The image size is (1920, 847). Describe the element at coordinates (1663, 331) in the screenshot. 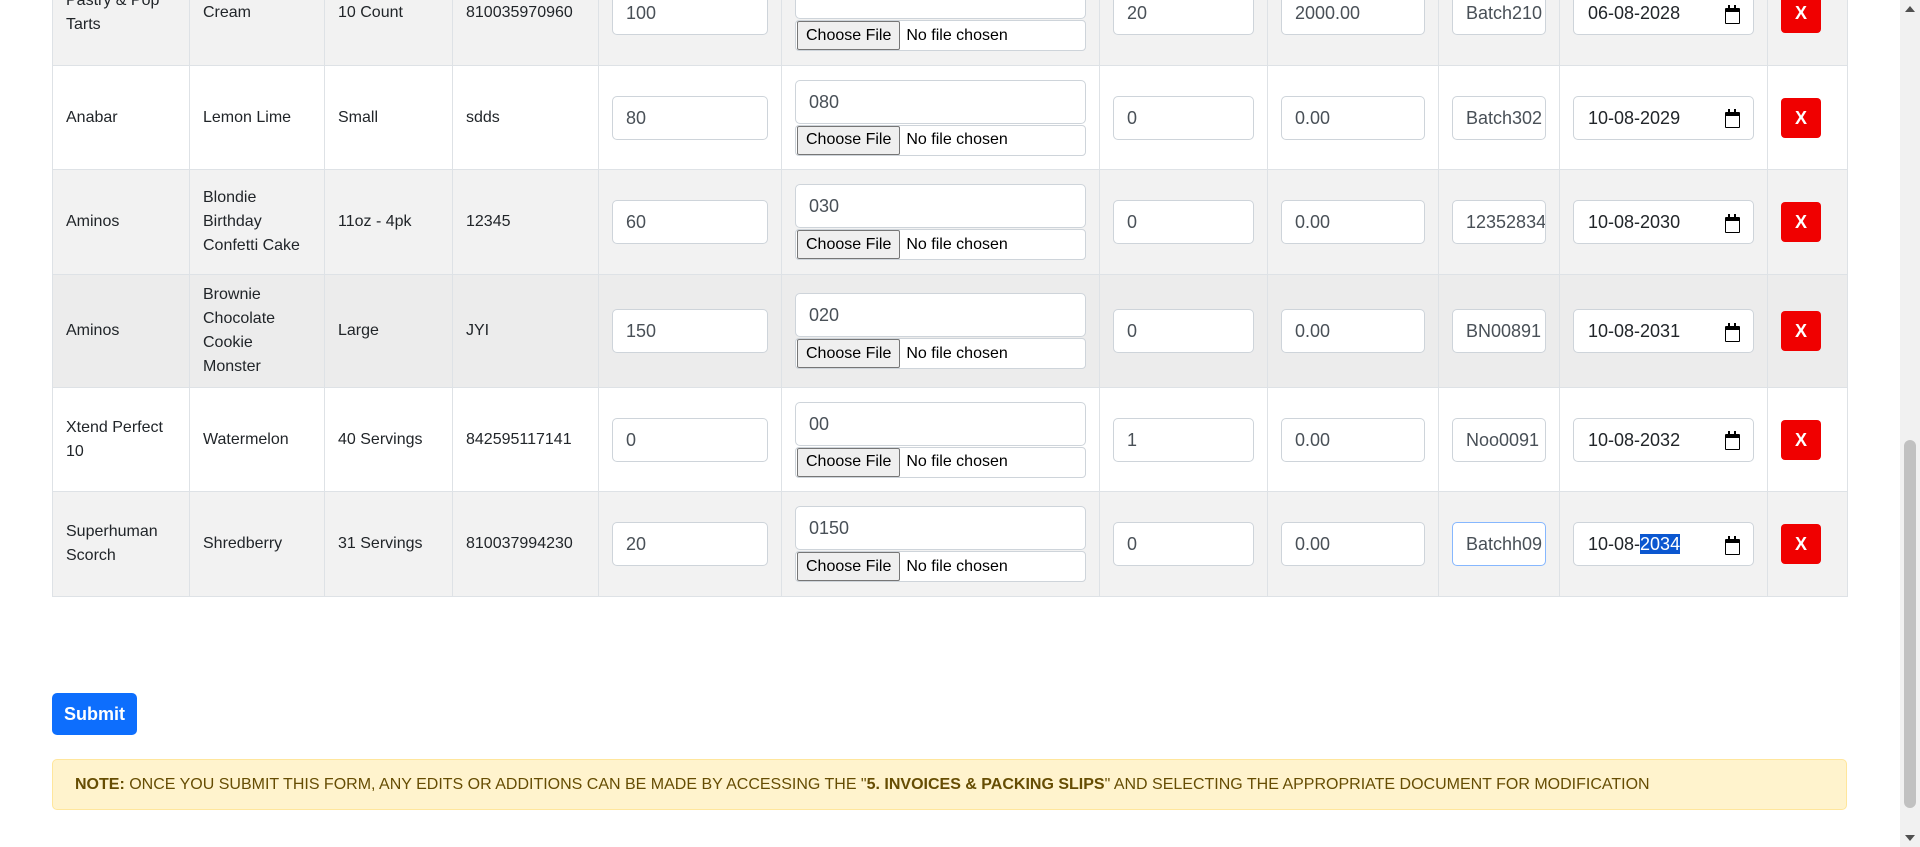

I see `expiry-date-input: 10-08-2031` at that location.